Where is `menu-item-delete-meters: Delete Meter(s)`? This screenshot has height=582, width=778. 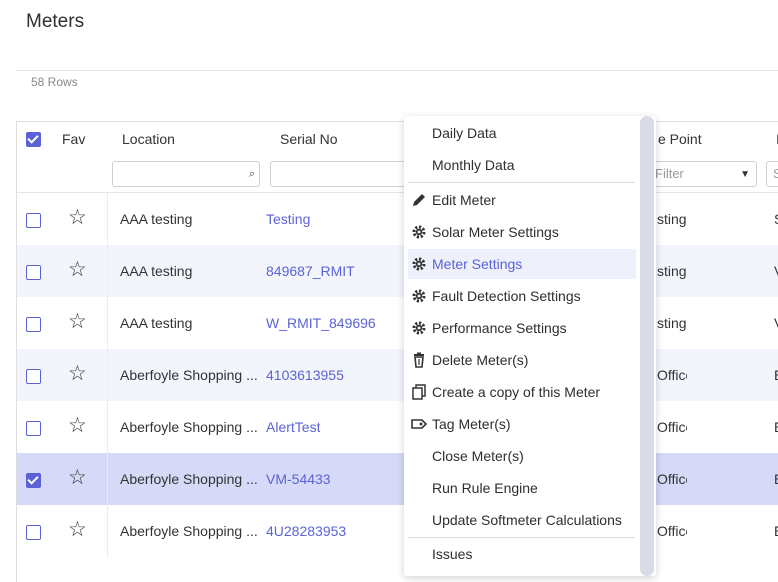 menu-item-delete-meters: Delete Meter(s) is located at coordinates (522, 360).